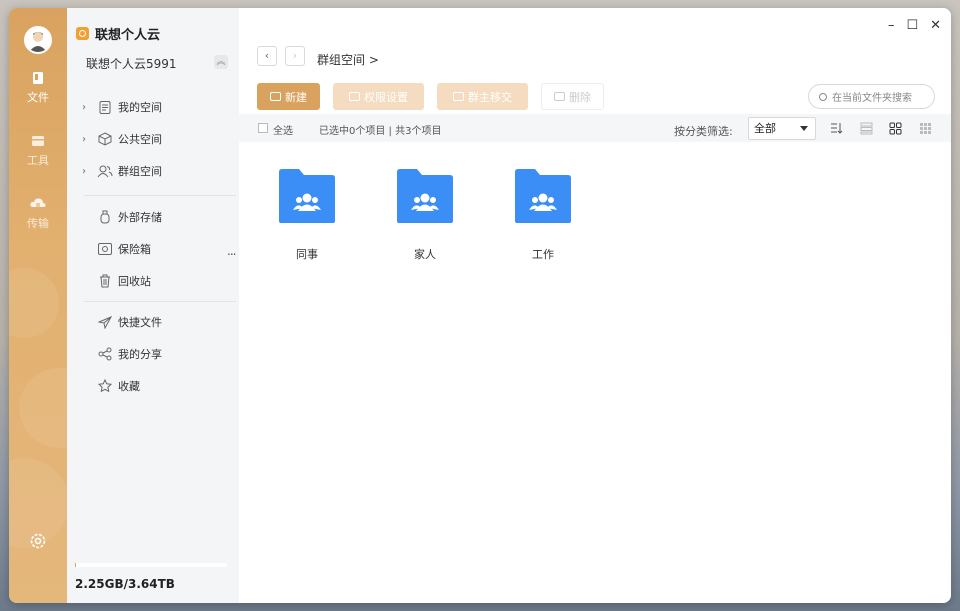 Image resolution: width=960 pixels, height=611 pixels. Describe the element at coordinates (295, 56) in the screenshot. I see `forward-button: ›` at that location.